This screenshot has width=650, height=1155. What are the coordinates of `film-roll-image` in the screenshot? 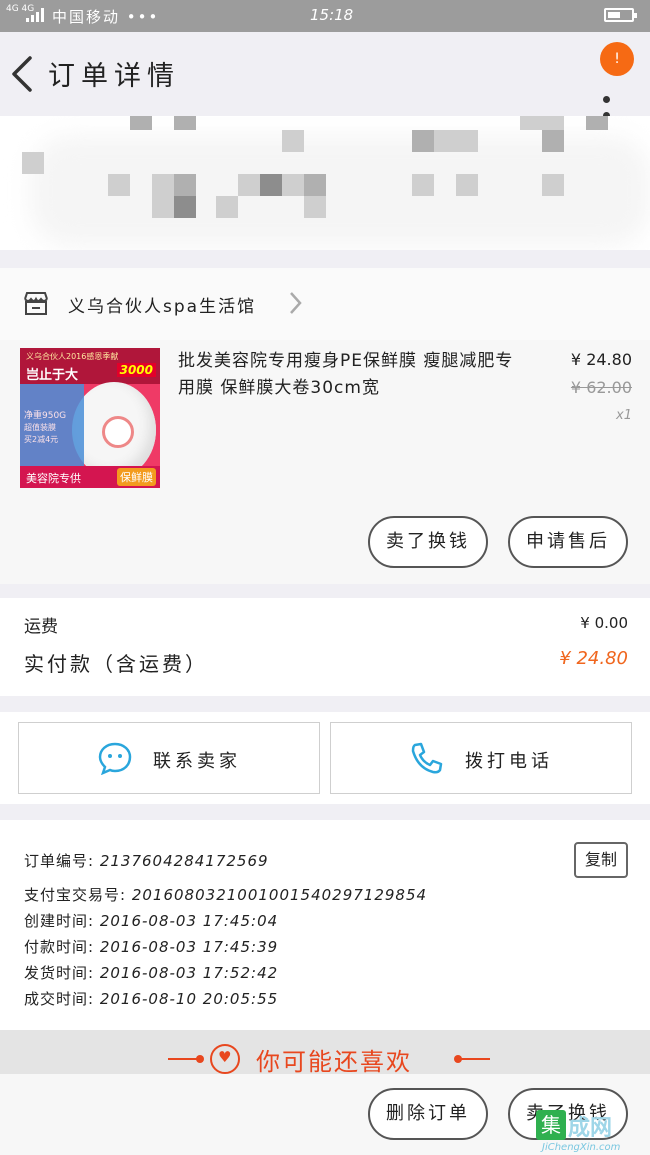 It's located at (114, 430).